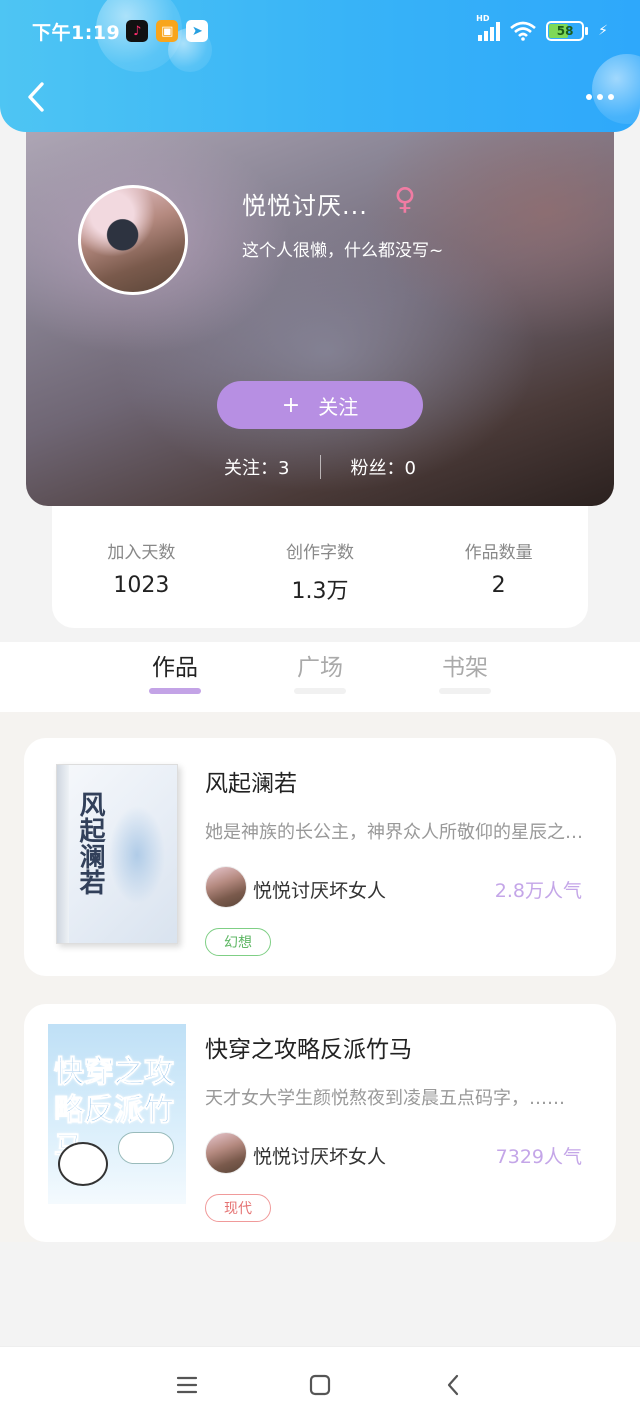 This screenshot has height=1422, width=640. Describe the element at coordinates (383, 467) in the screenshot. I see `followers-count: 粉丝：0` at that location.